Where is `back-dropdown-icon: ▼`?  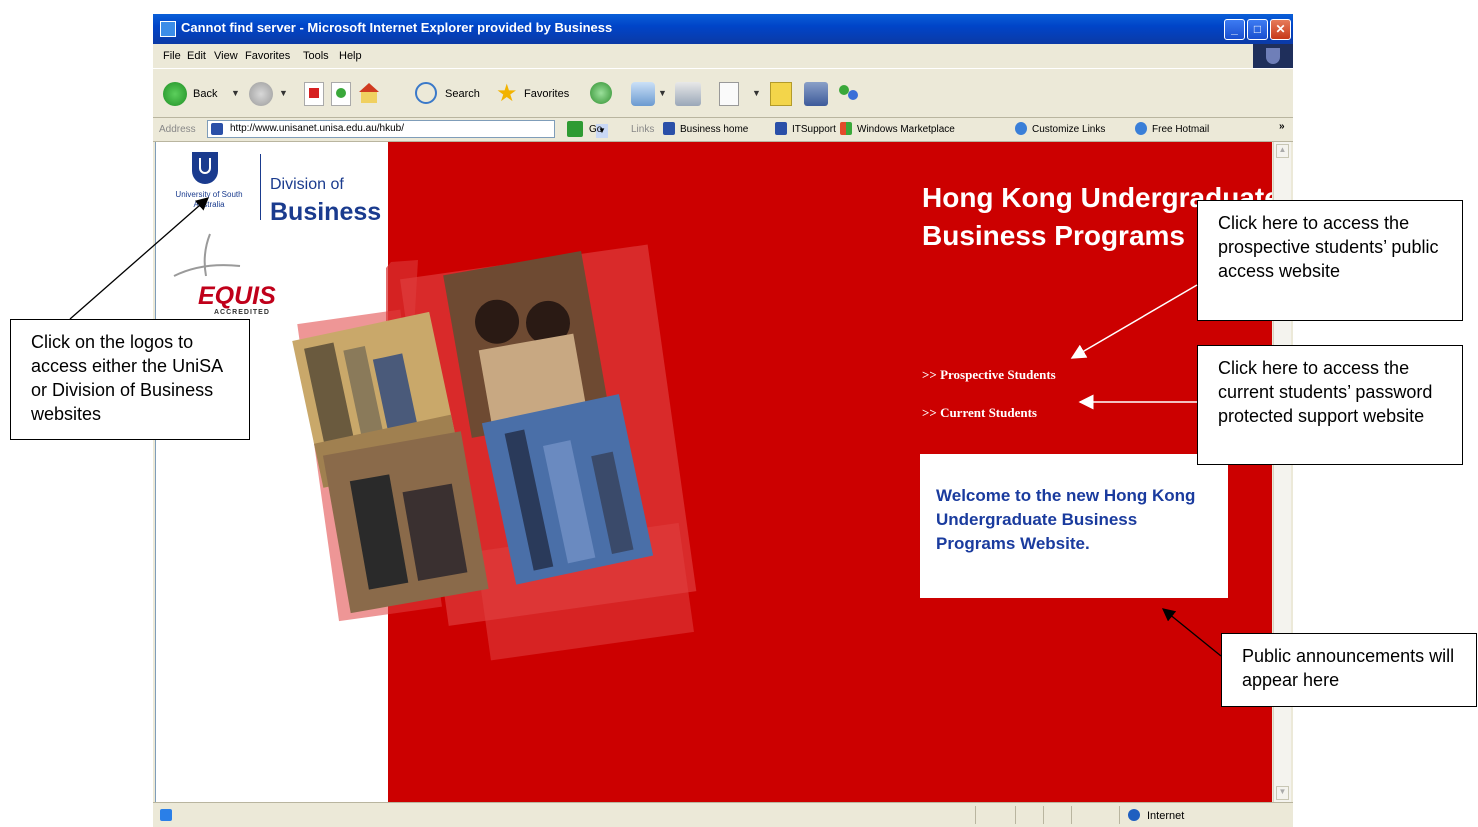
back-dropdown-icon: ▼ is located at coordinates (235, 93).